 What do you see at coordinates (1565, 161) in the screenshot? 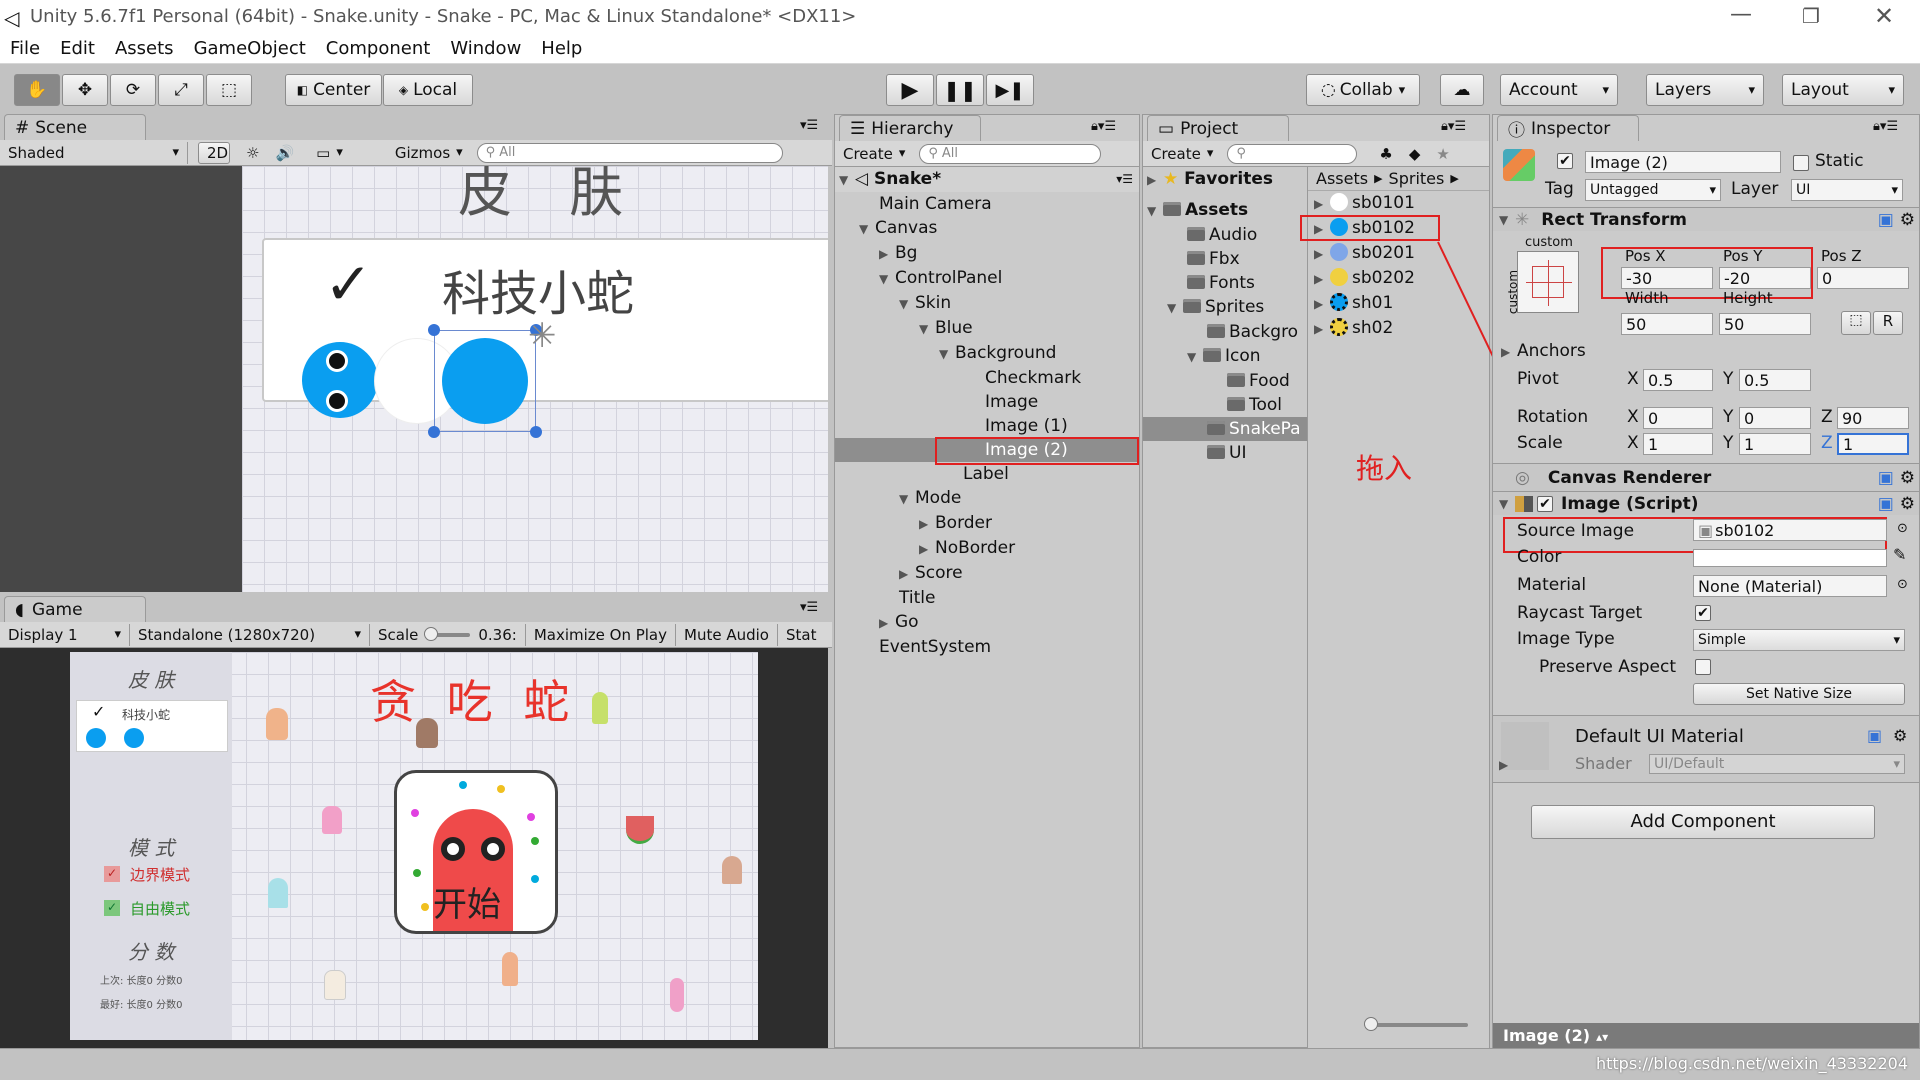
I see `active-checkbox: ✔` at bounding box center [1565, 161].